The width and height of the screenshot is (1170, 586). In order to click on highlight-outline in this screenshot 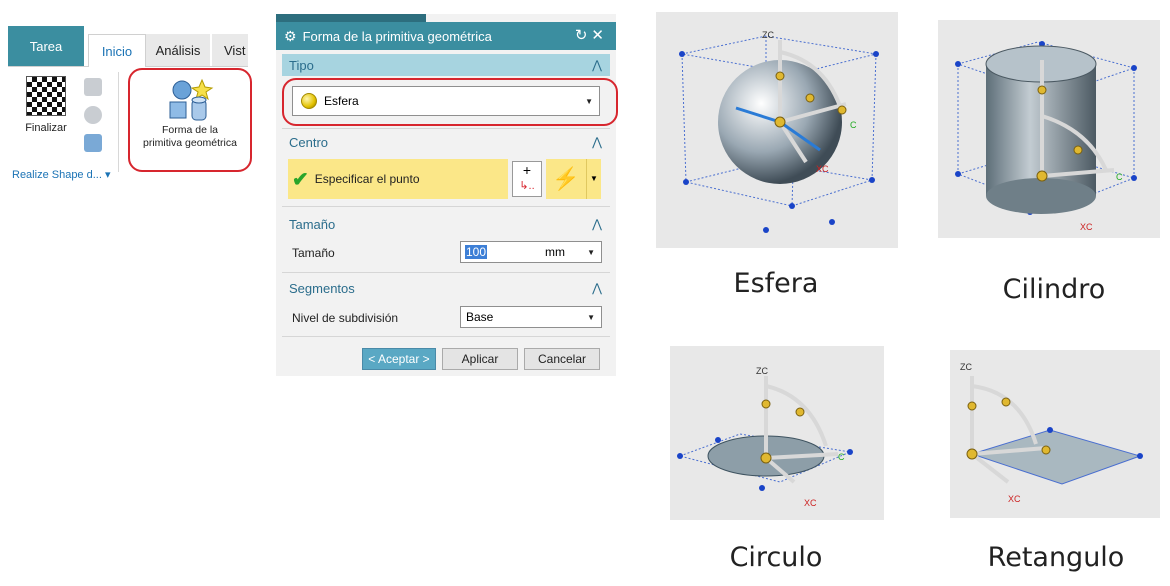, I will do `click(450, 102)`.